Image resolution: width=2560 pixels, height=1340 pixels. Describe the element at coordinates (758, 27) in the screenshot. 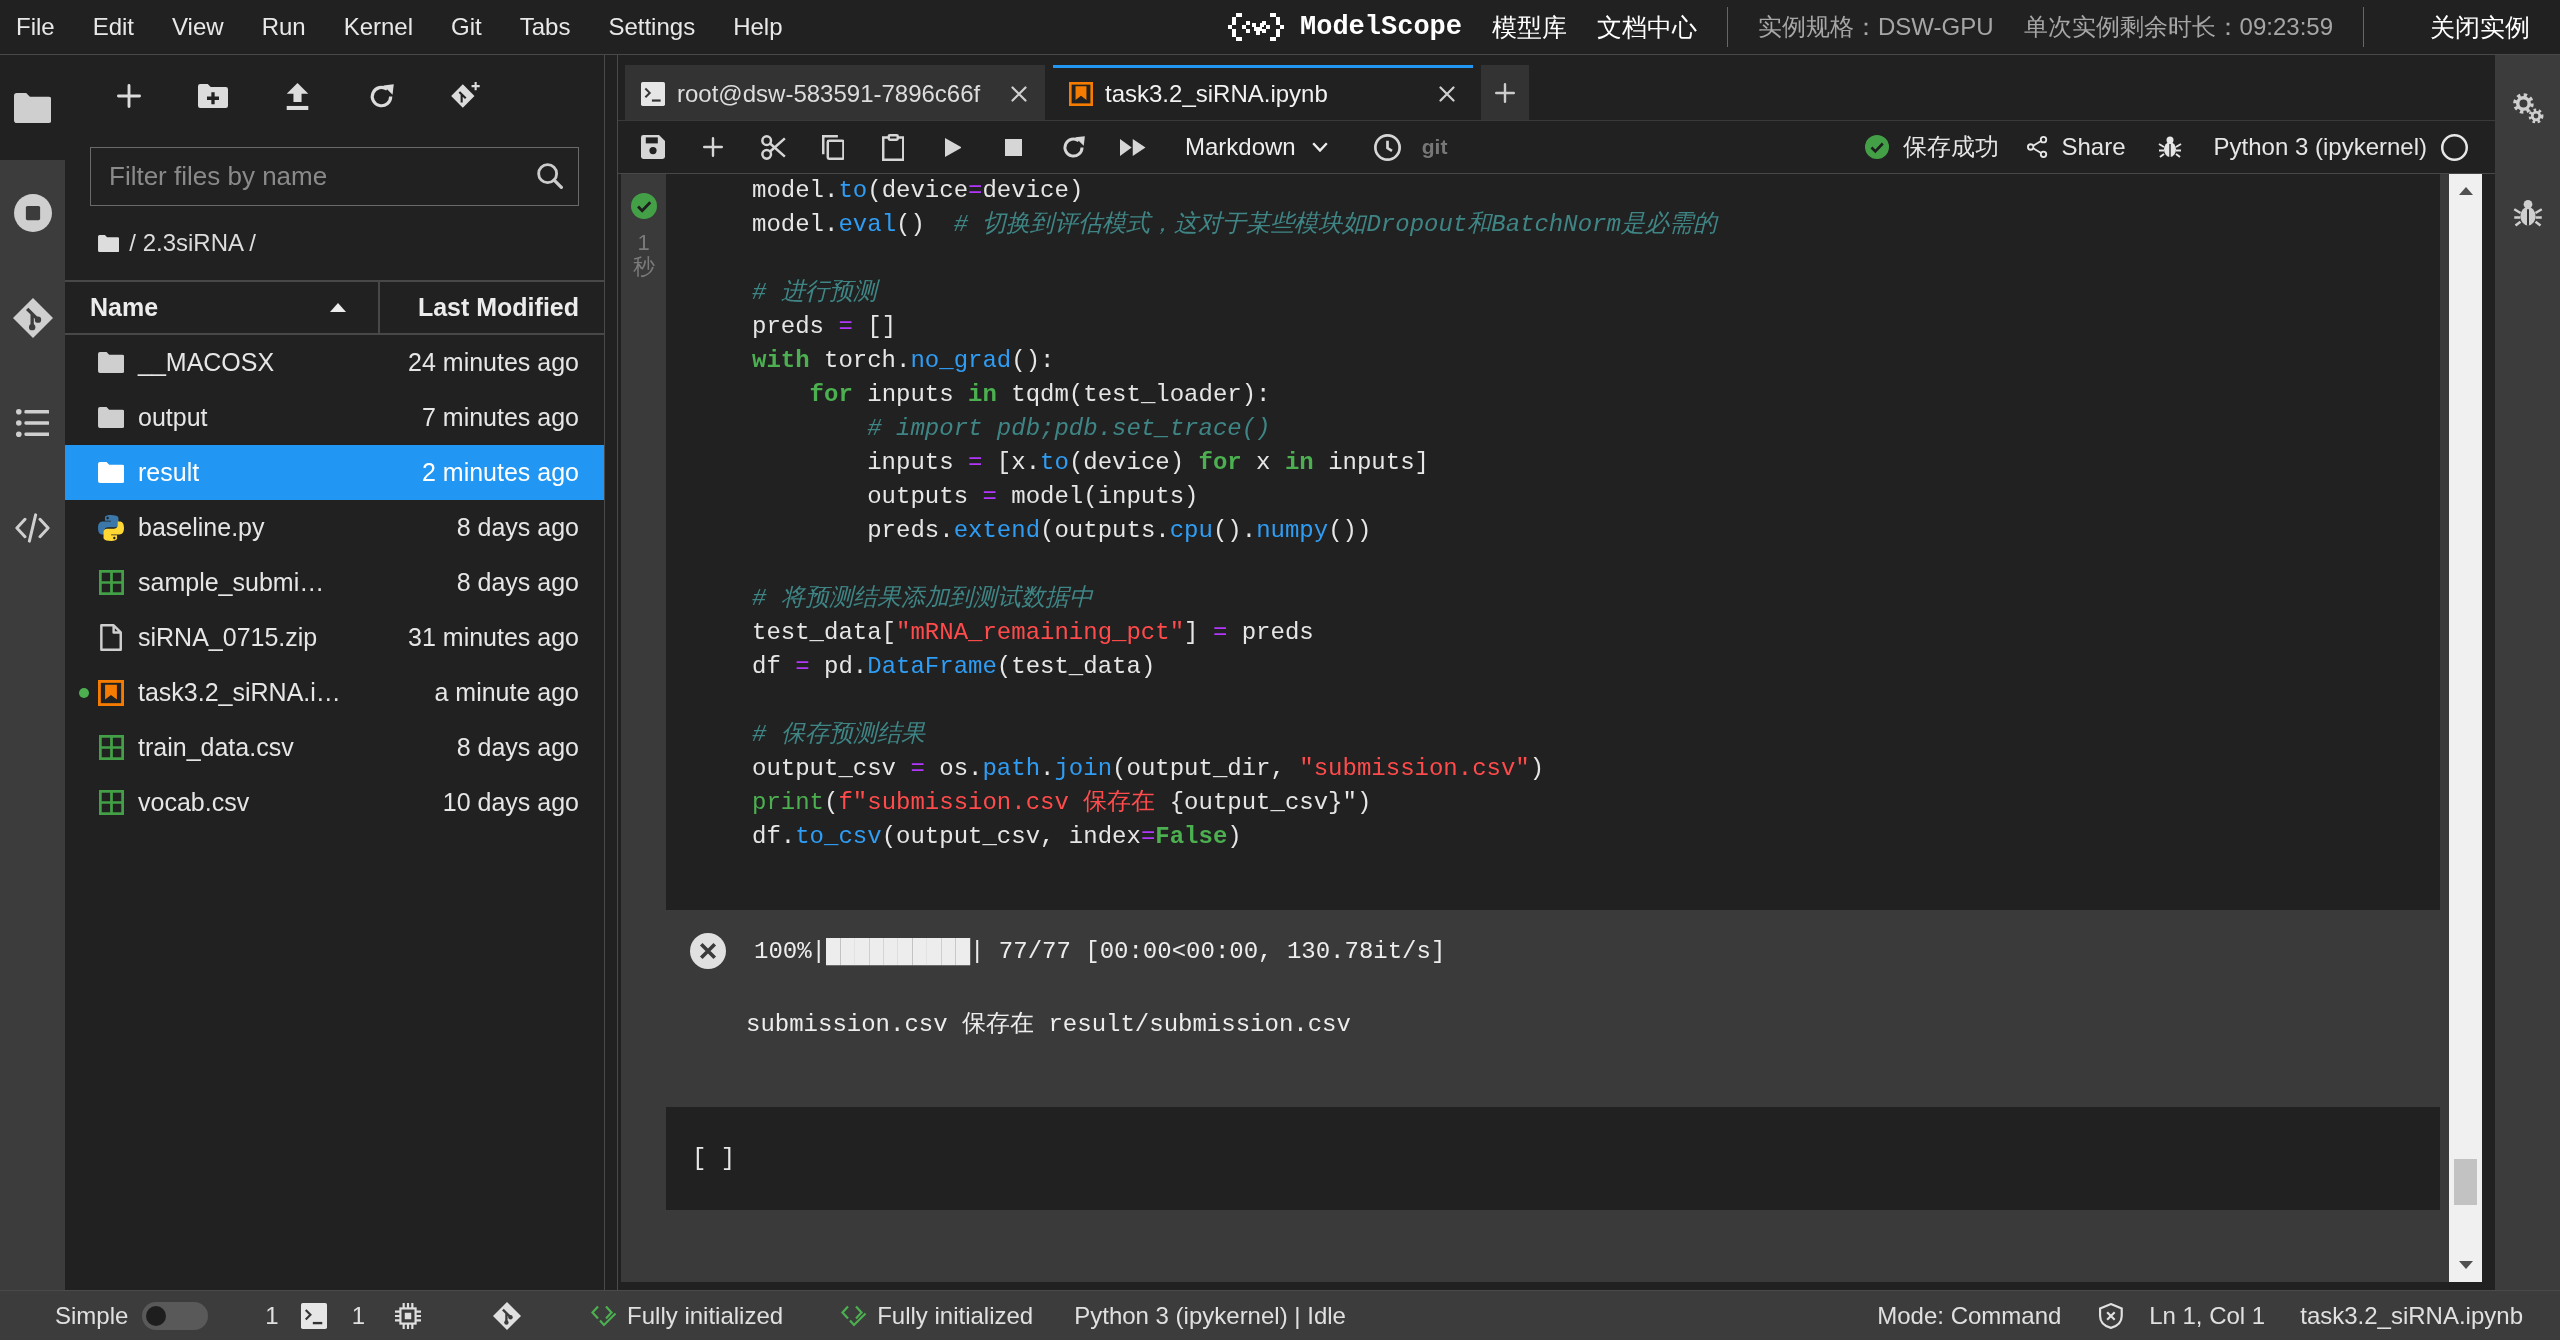

I see `menu-item: Help` at that location.